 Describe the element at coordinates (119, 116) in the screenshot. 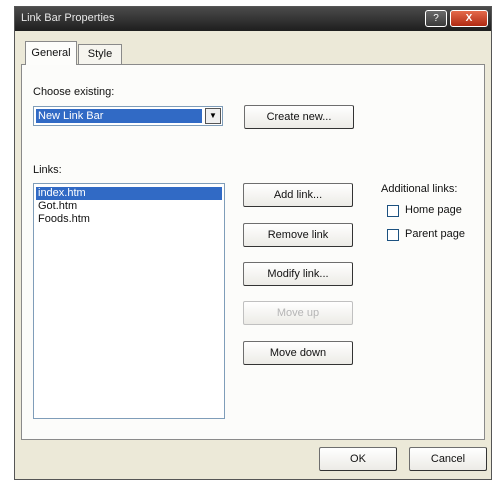

I see `dropdown-selected-value: New Link Bar` at that location.